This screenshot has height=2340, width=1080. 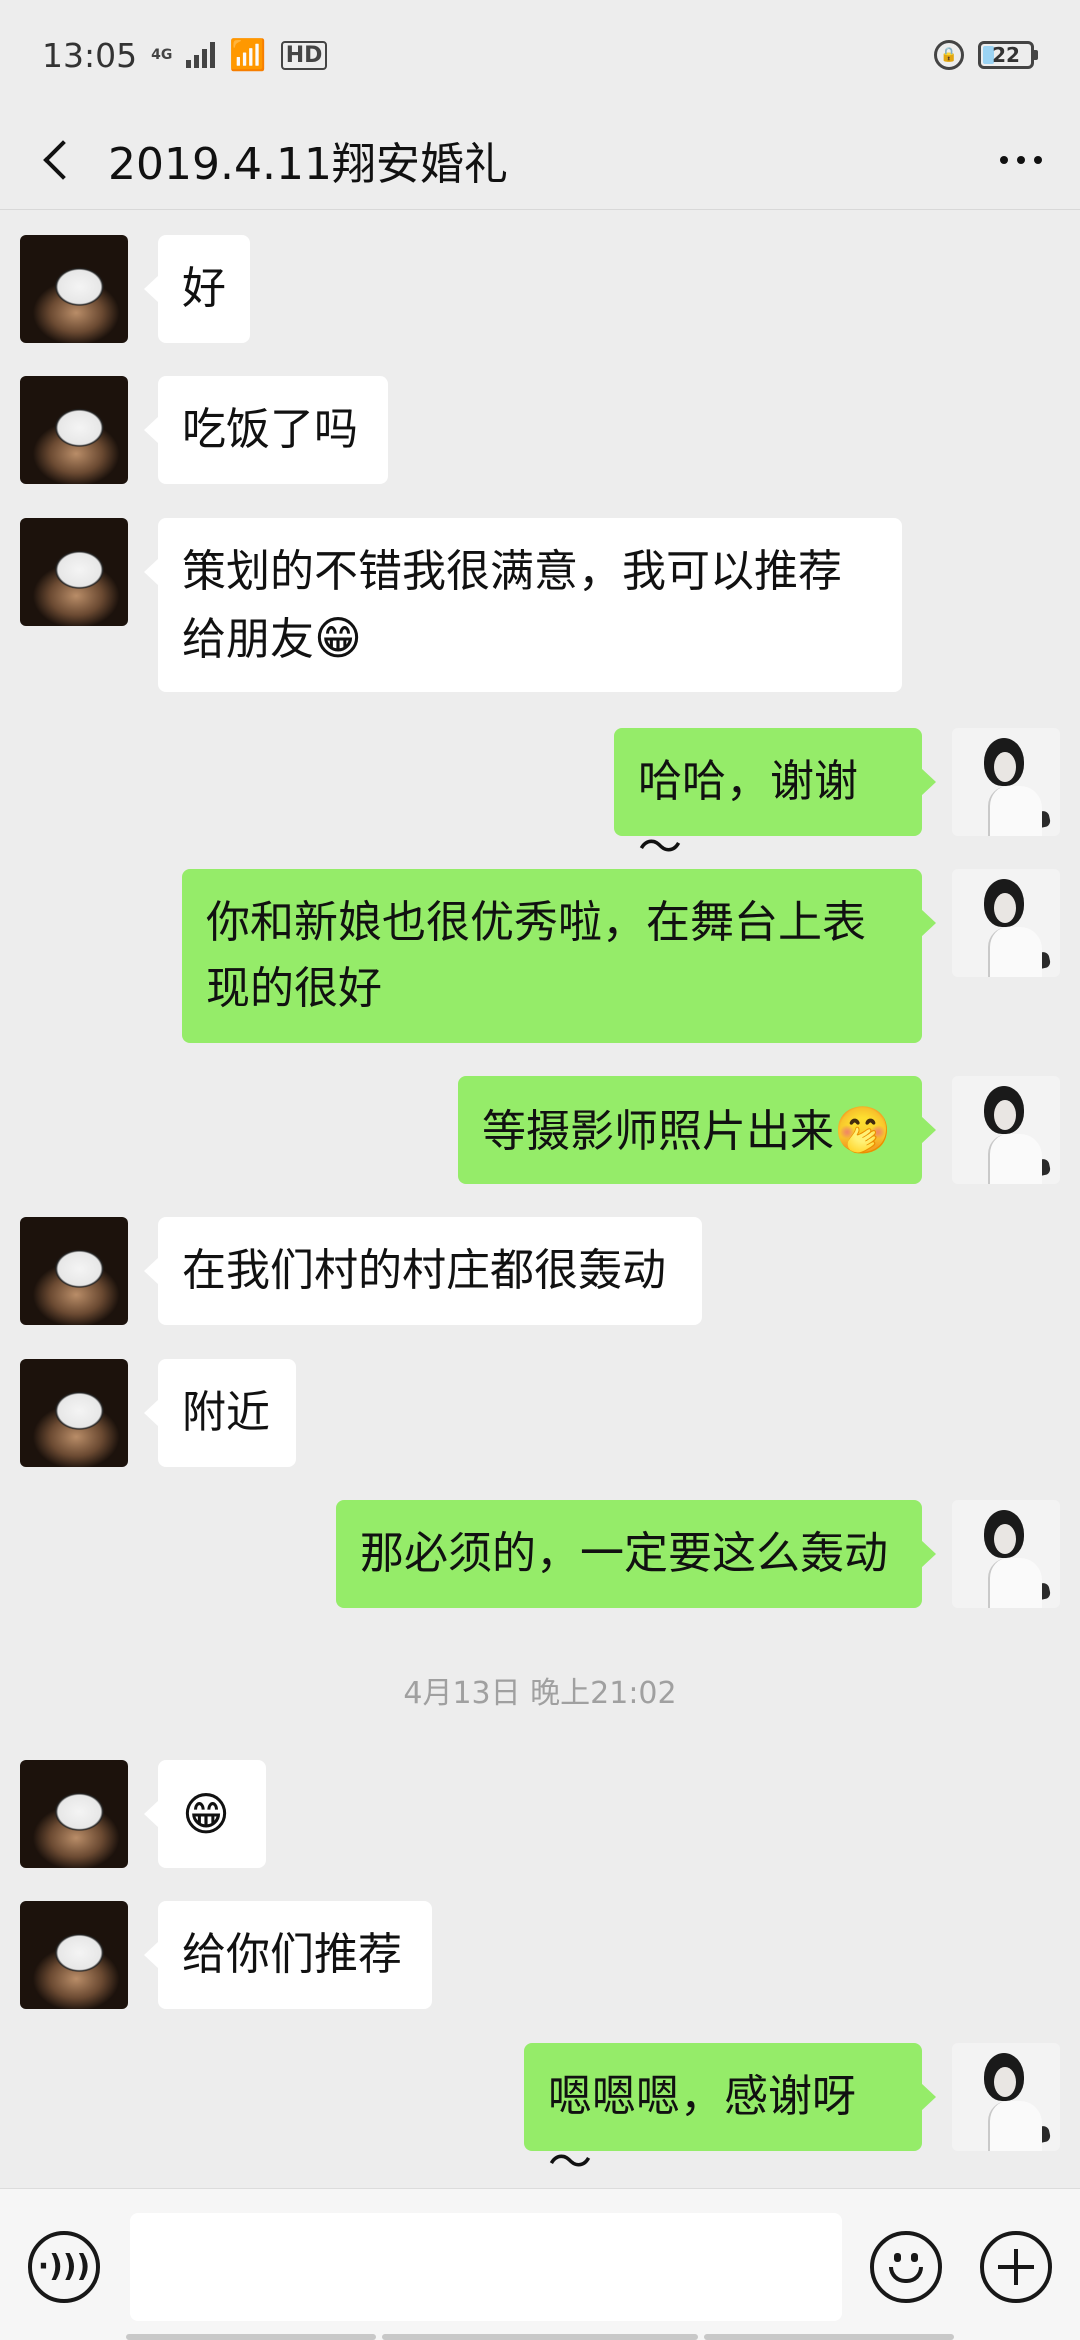 I want to click on message-row: 那必须的，一定要这么轰动, so click(x=540, y=1554).